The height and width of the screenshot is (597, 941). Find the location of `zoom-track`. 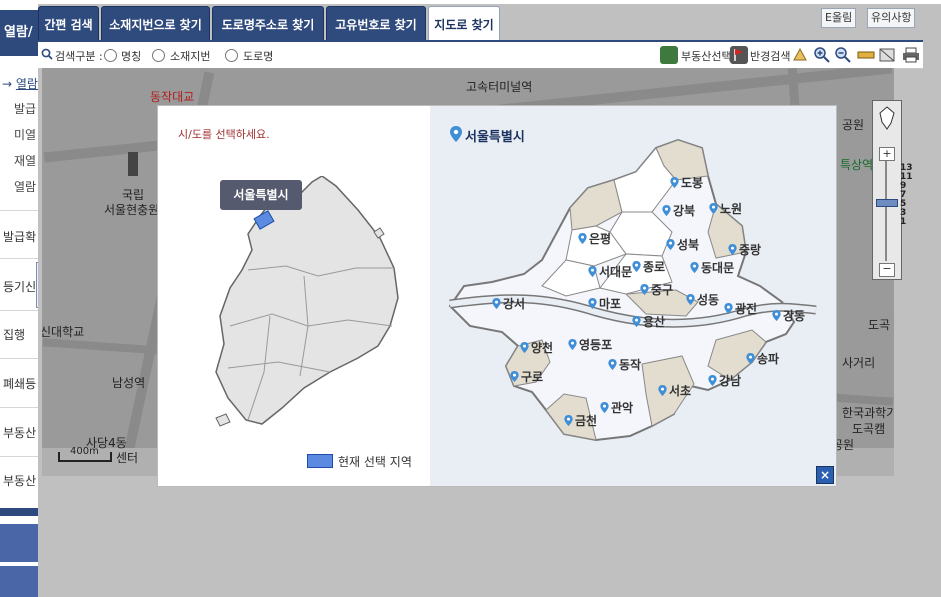

zoom-track is located at coordinates (886, 211).